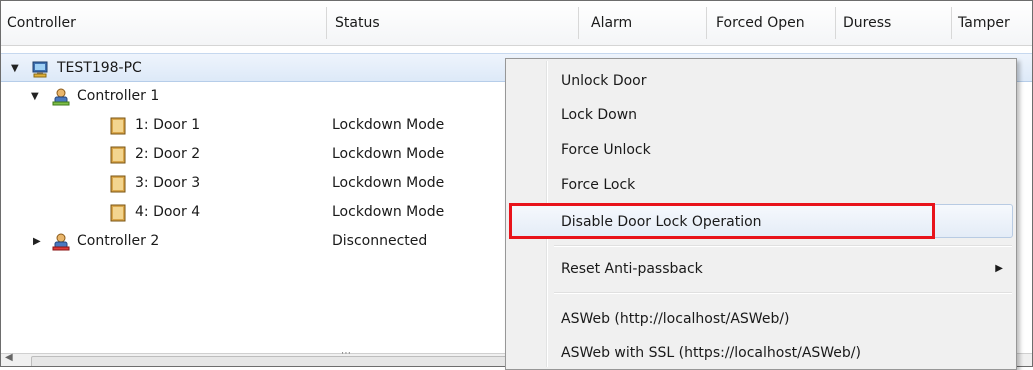  I want to click on controller-disconnected-icon, so click(61, 242).